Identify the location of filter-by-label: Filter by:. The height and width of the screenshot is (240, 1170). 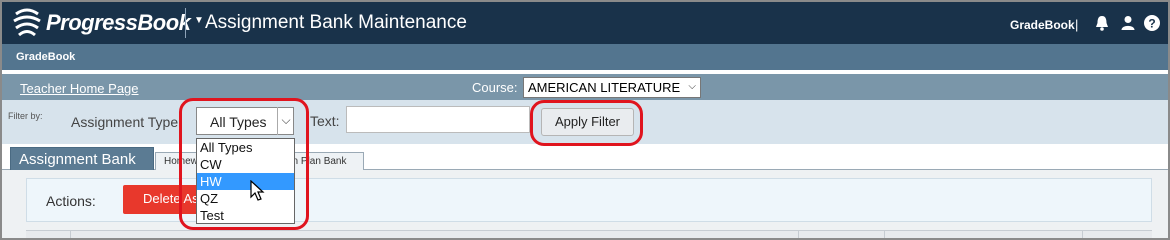
(25, 116).